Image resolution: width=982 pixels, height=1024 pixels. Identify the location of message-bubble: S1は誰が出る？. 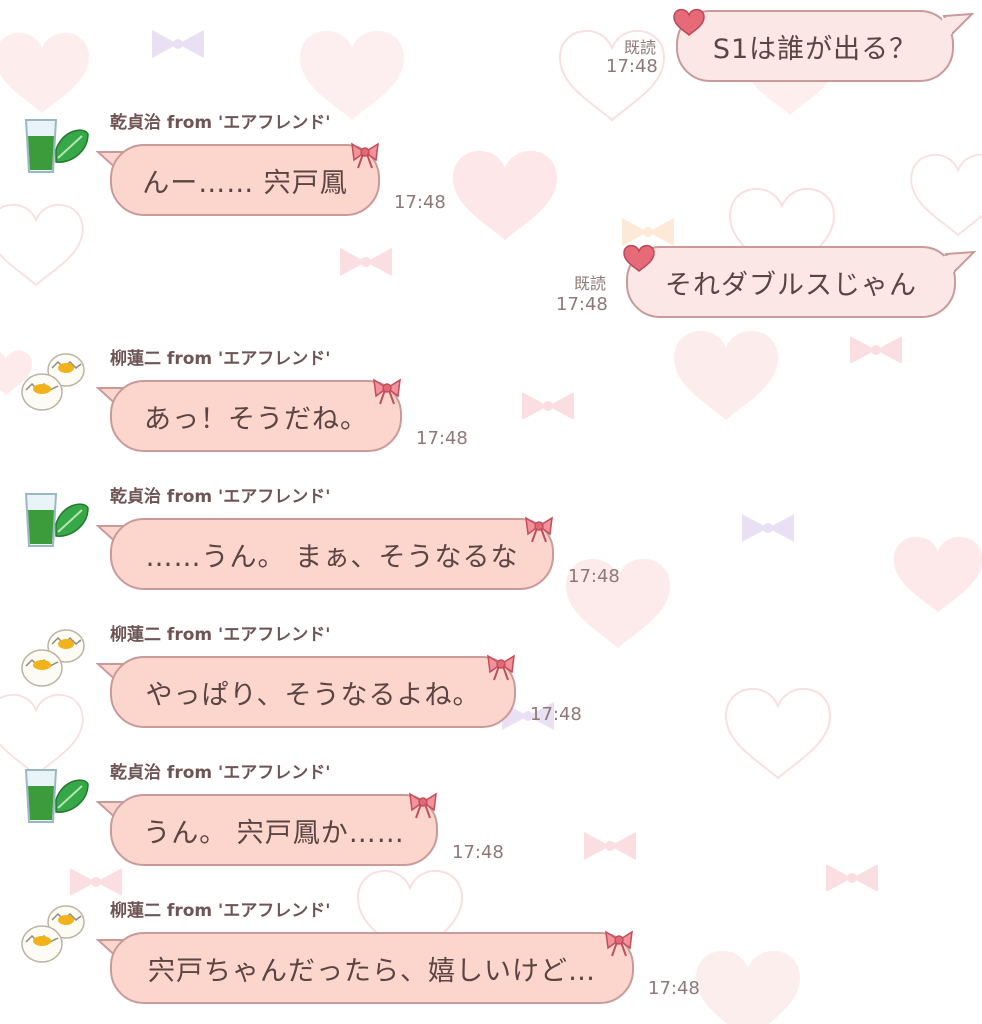
(815, 46).